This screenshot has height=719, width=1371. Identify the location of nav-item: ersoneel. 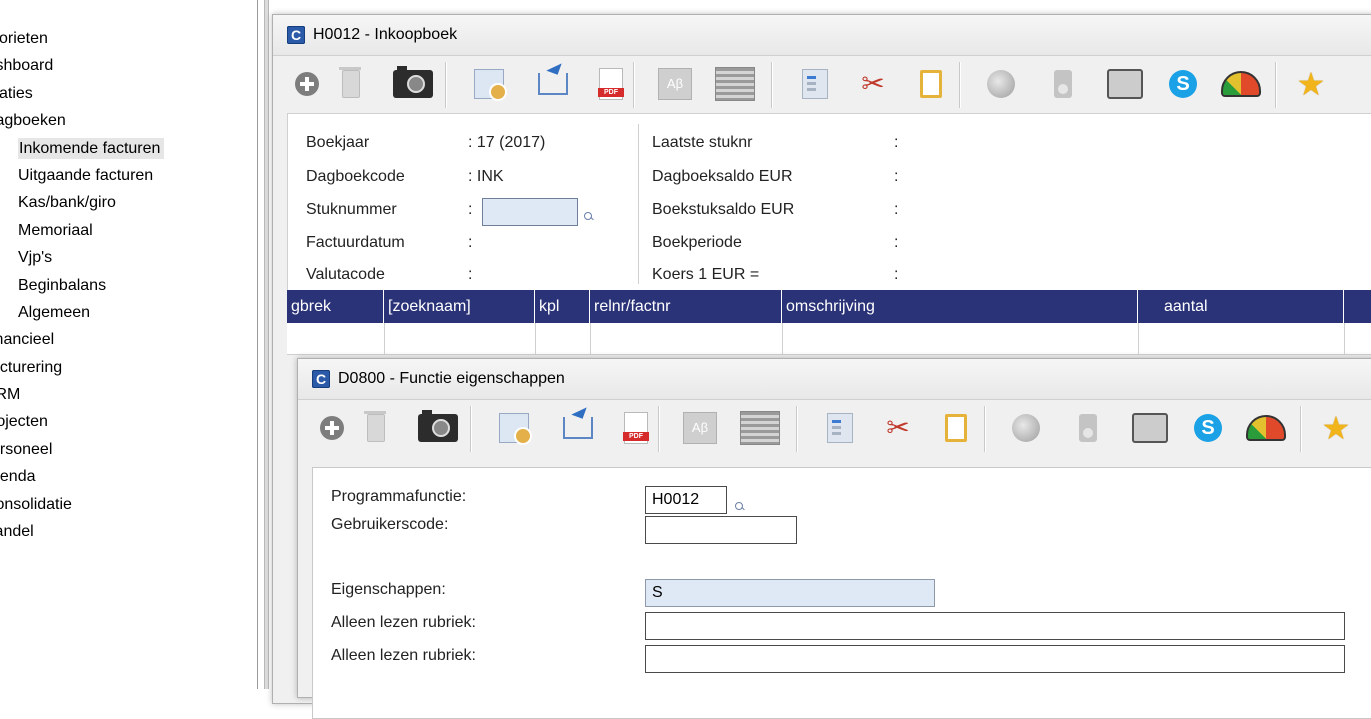
(128, 449).